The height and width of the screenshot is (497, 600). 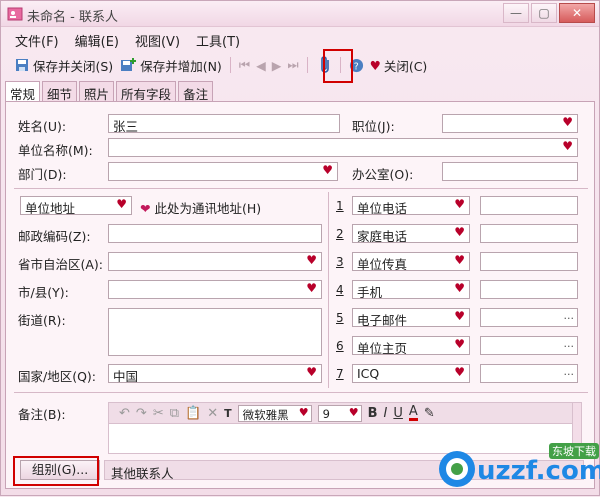 What do you see at coordinates (292, 65) in the screenshot?
I see `last-record-button: ⏭` at bounding box center [292, 65].